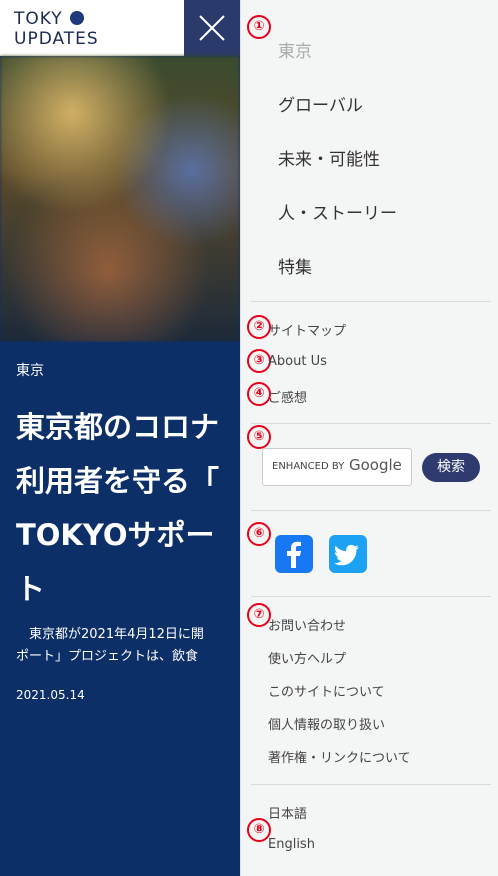 The height and width of the screenshot is (876, 498). I want to click on link-about-site: このサイトについて, so click(326, 690).